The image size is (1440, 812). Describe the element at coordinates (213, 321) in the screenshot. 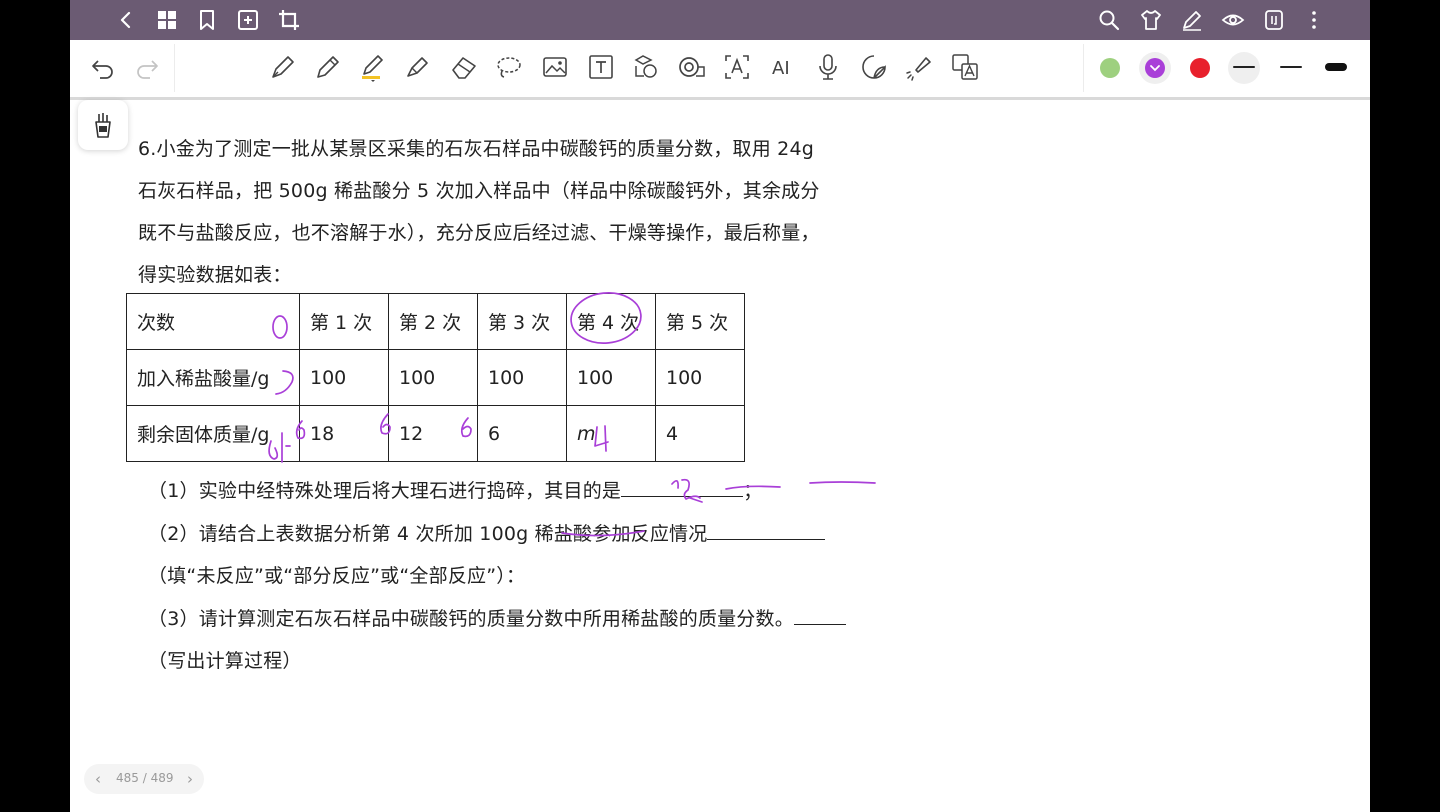

I see `table-cell: 次数` at that location.